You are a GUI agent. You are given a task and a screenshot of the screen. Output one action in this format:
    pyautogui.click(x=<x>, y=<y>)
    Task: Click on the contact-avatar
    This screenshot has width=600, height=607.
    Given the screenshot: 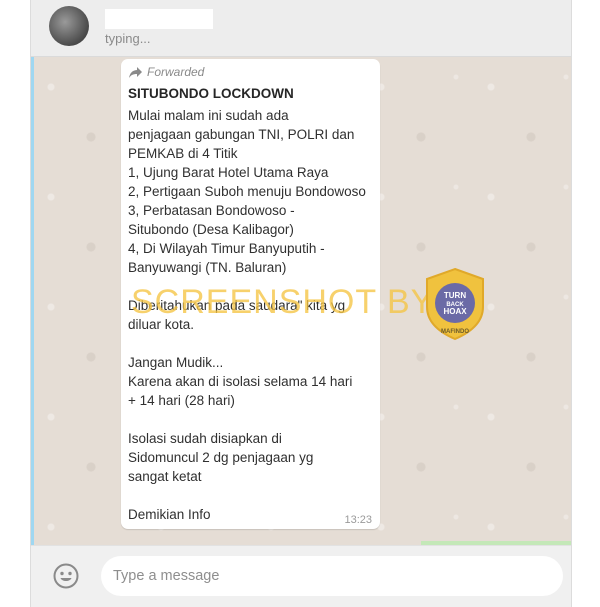 What is the action you would take?
    pyautogui.click(x=69, y=26)
    